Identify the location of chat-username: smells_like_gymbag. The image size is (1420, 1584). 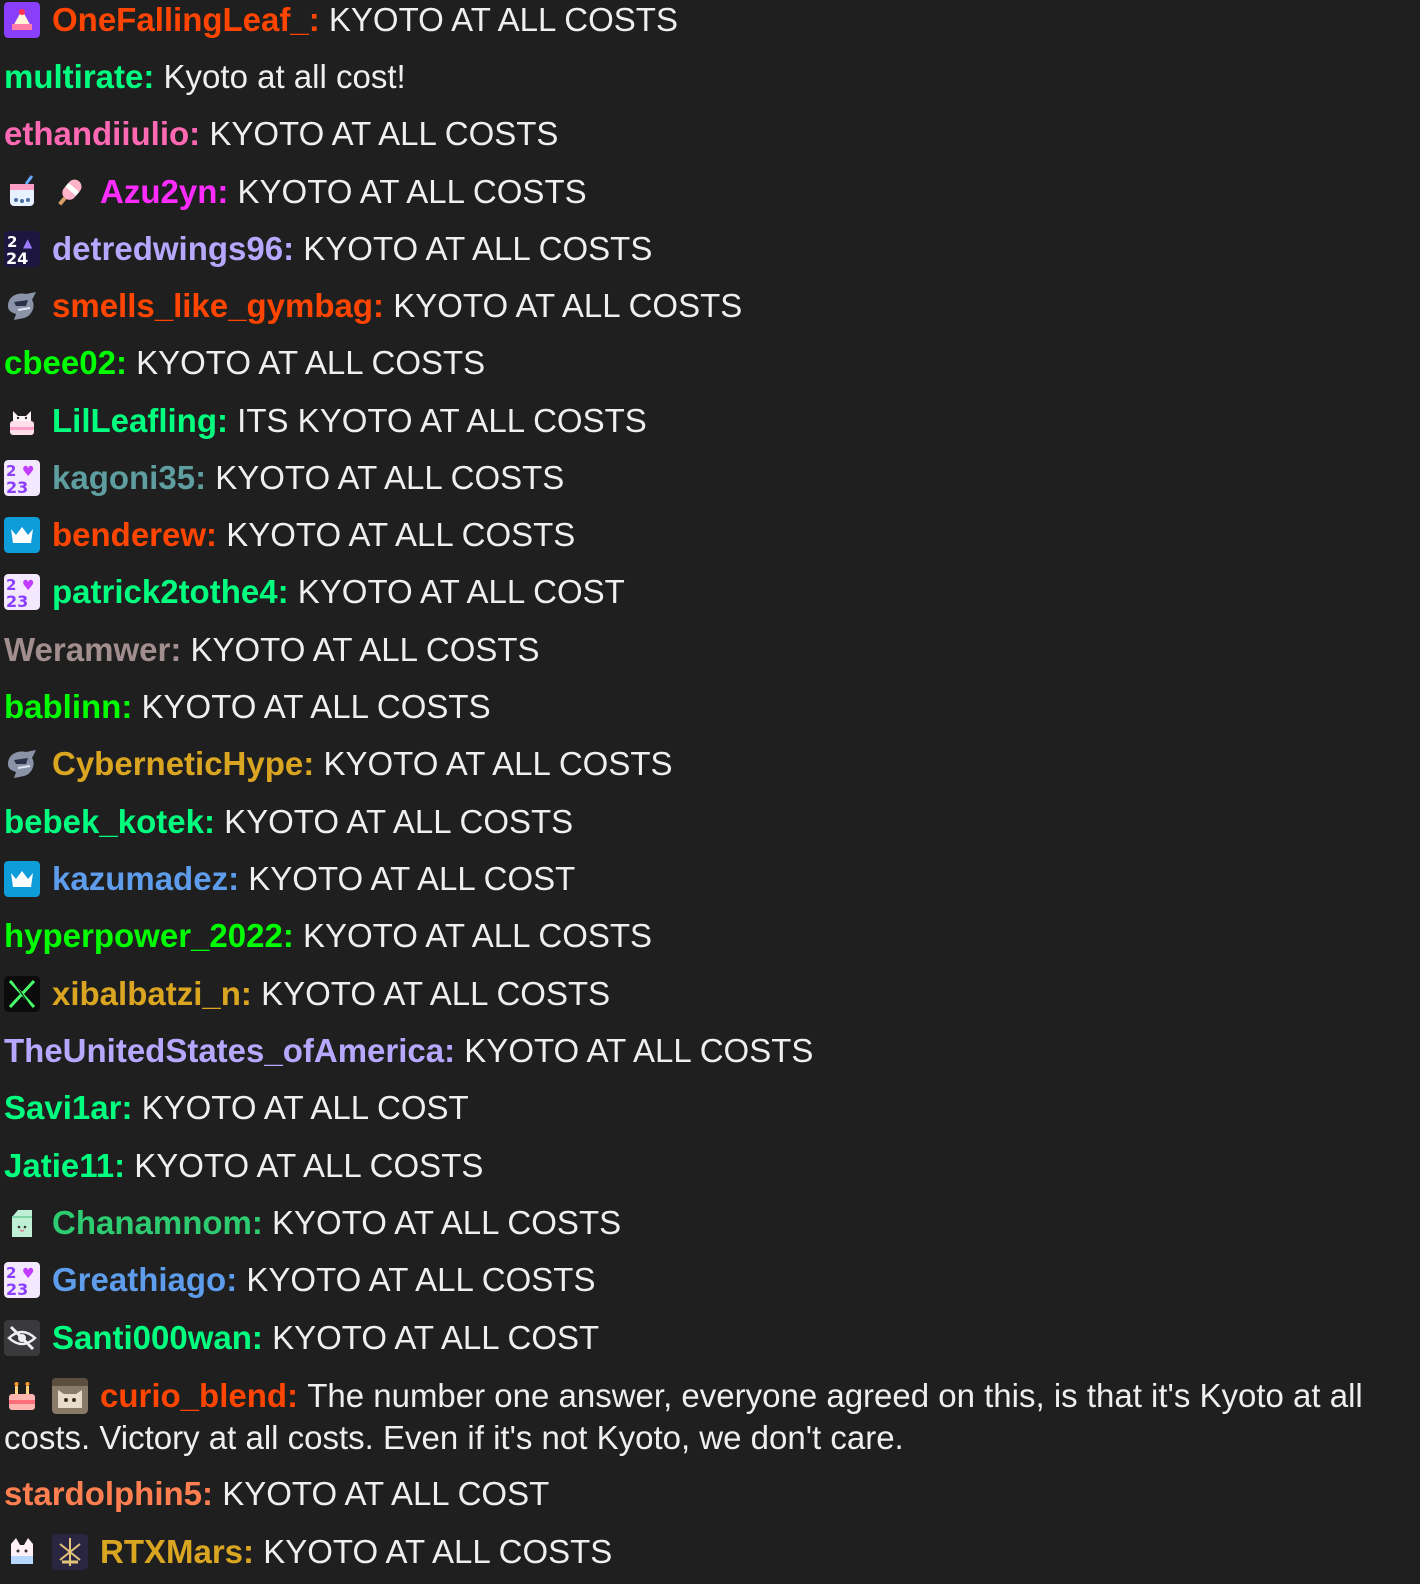
(212, 305).